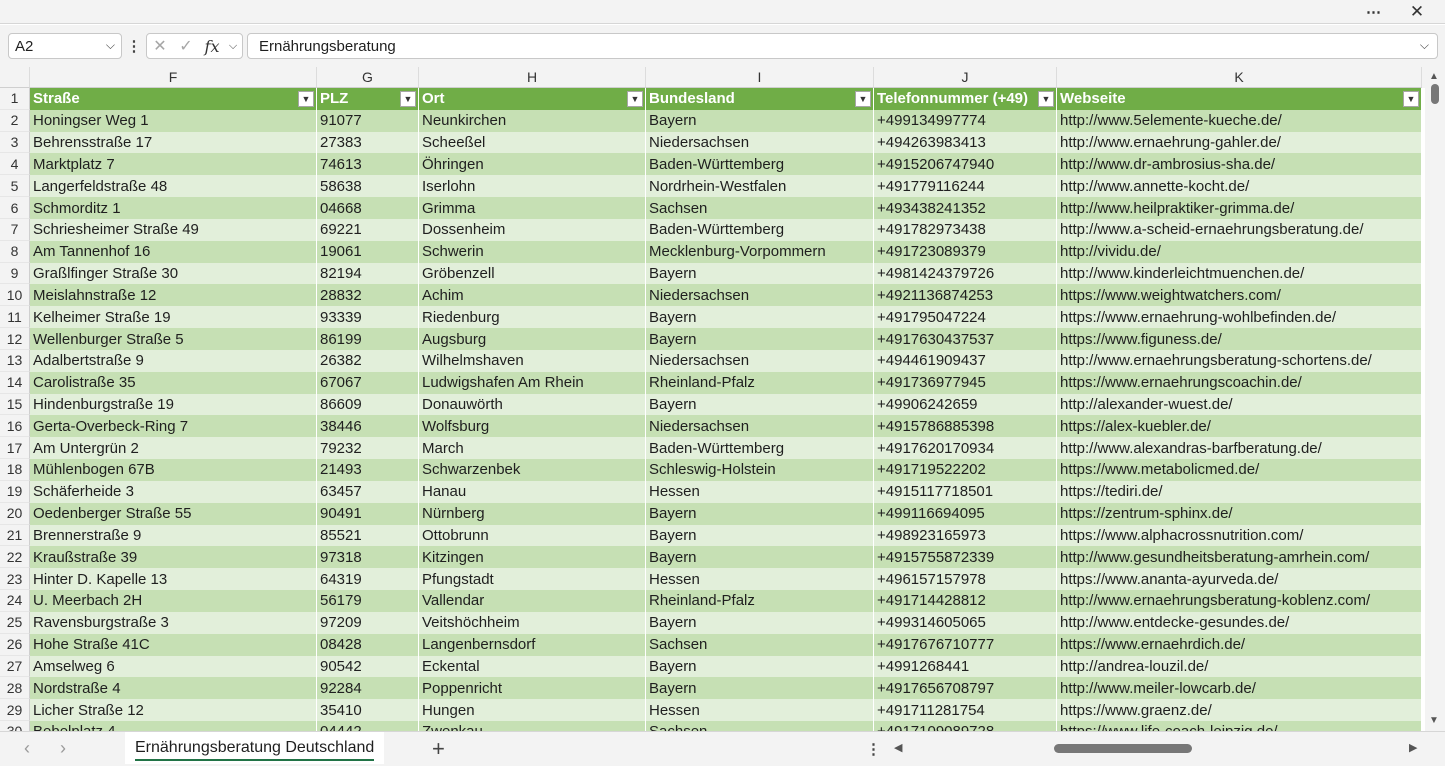  I want to click on table-cell: 79232, so click(368, 448).